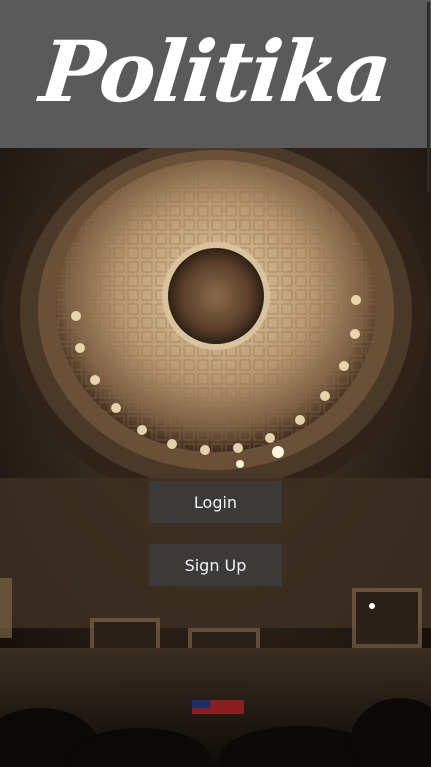  Describe the element at coordinates (215, 565) in the screenshot. I see `signup-button: Sign Up` at that location.